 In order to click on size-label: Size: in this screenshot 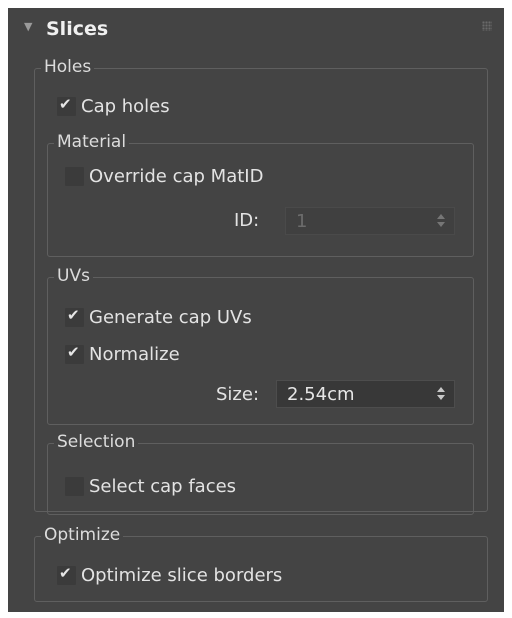, I will do `click(238, 394)`.